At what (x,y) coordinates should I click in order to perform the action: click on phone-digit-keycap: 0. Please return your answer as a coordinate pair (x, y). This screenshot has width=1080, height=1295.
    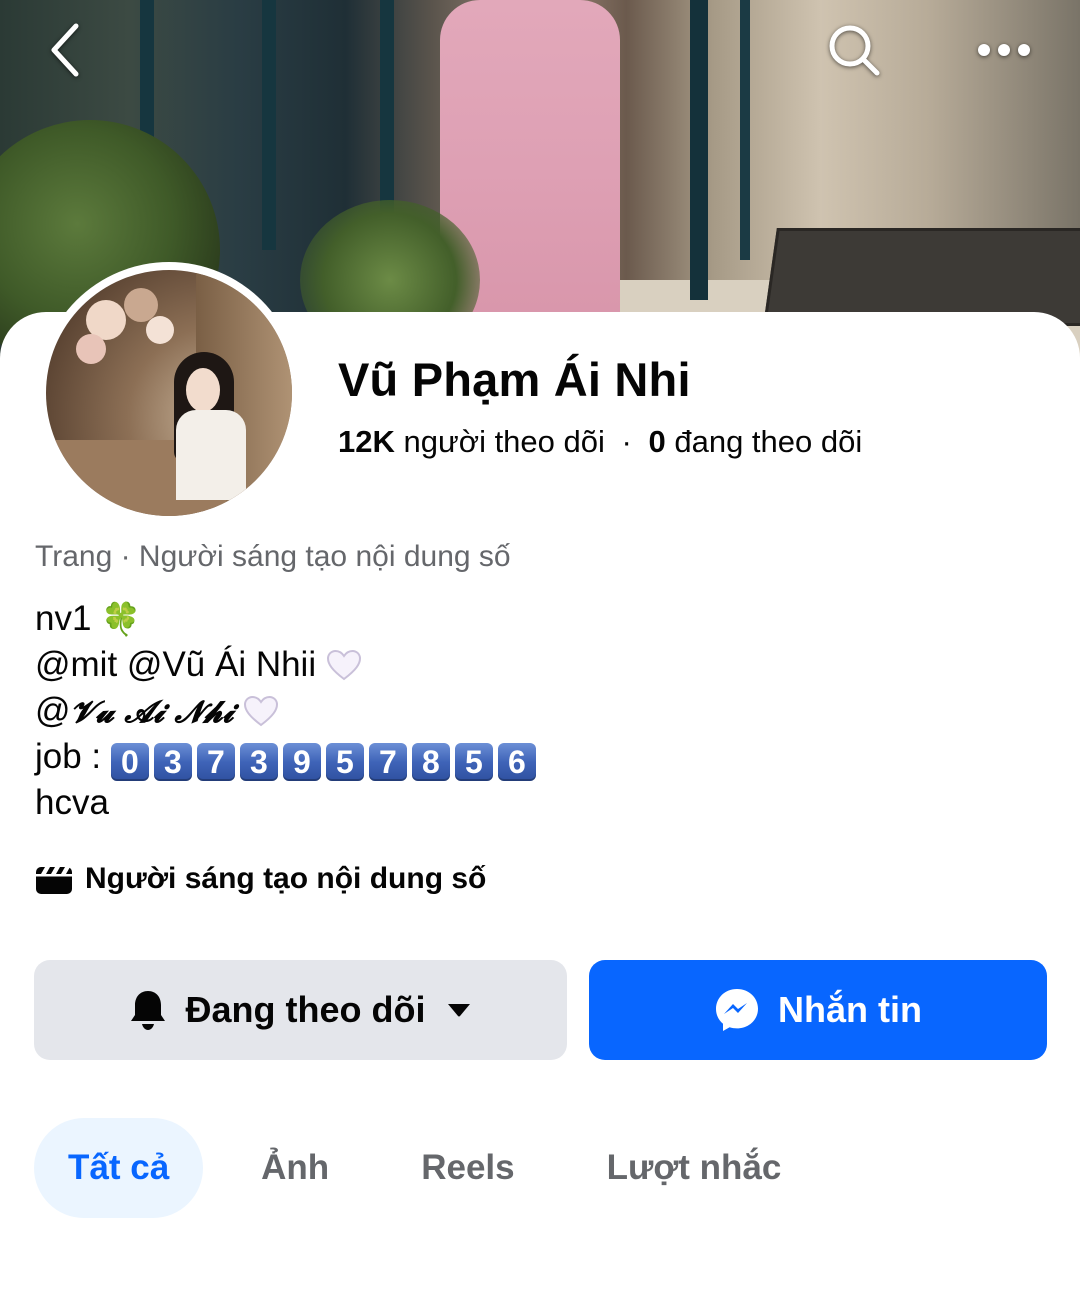
    Looking at the image, I should click on (129, 762).